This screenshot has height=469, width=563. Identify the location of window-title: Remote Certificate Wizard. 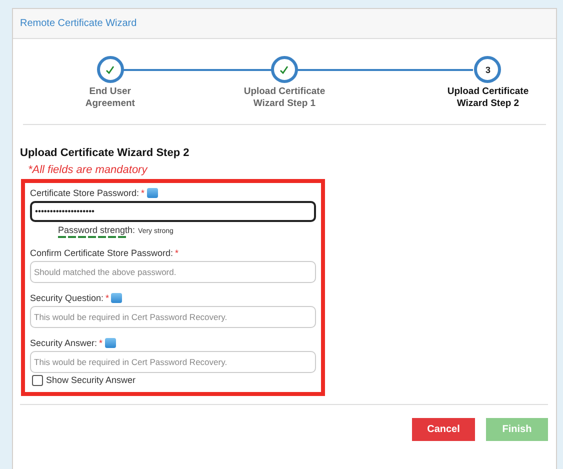
(78, 23).